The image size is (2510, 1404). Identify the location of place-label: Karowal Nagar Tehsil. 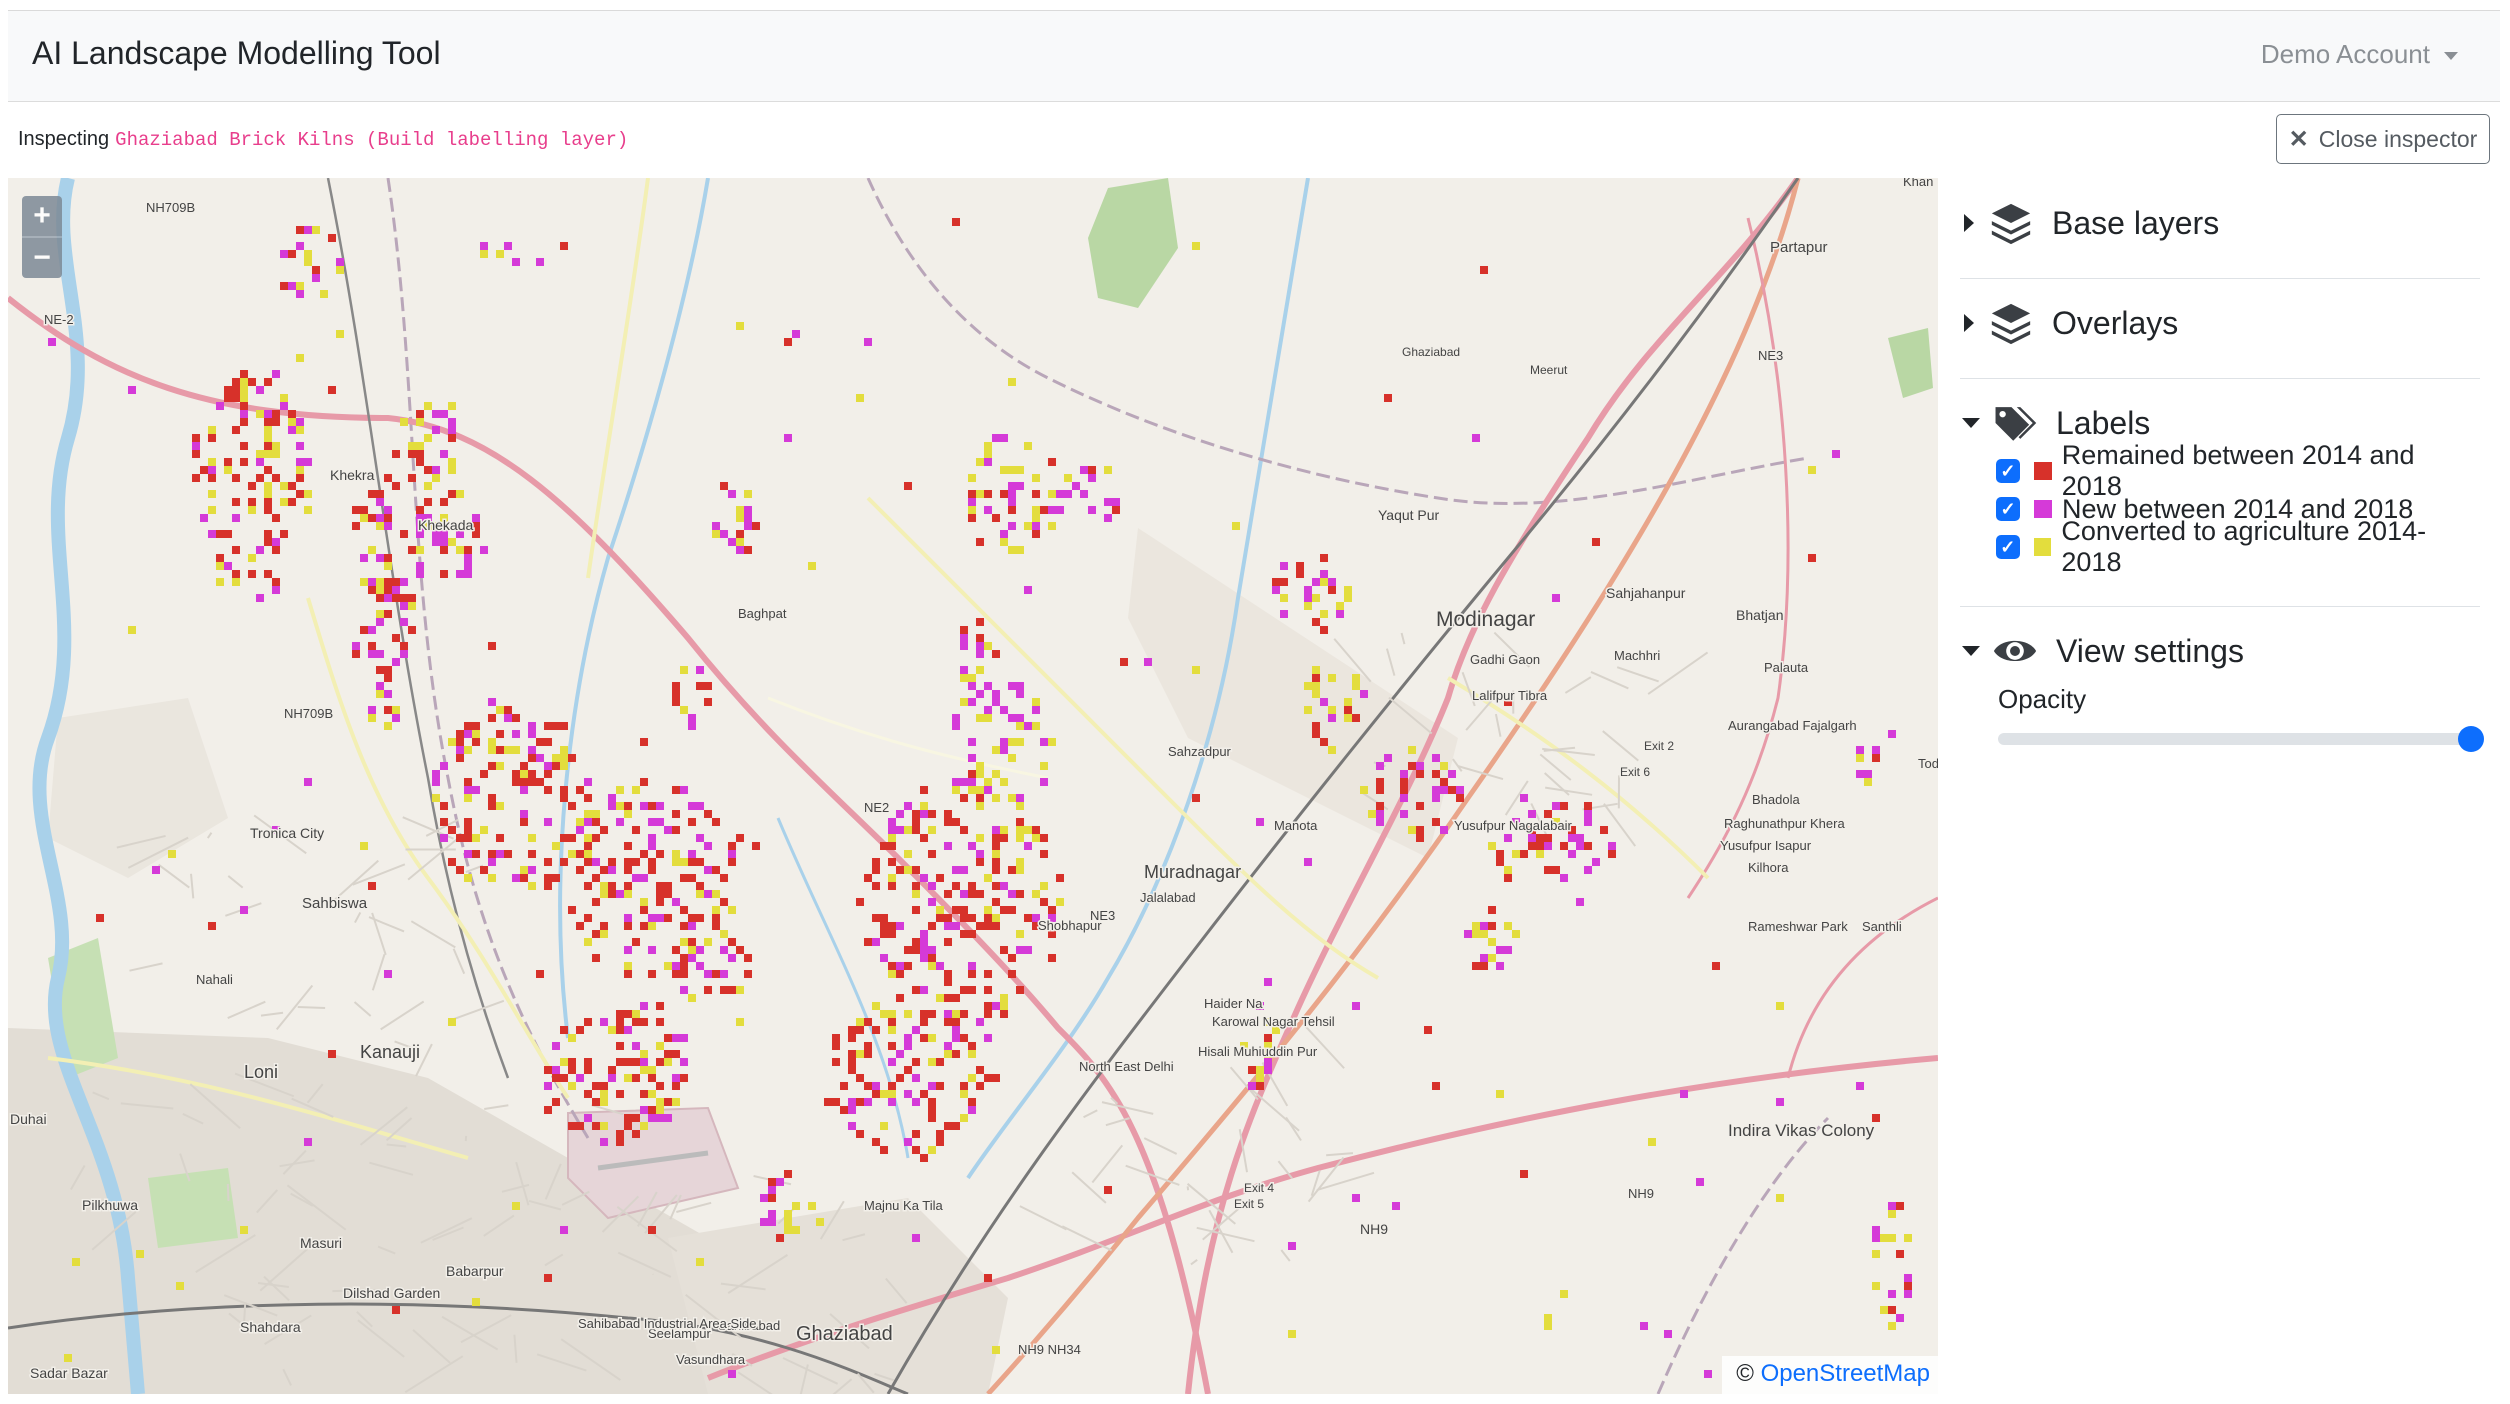
(1273, 1021).